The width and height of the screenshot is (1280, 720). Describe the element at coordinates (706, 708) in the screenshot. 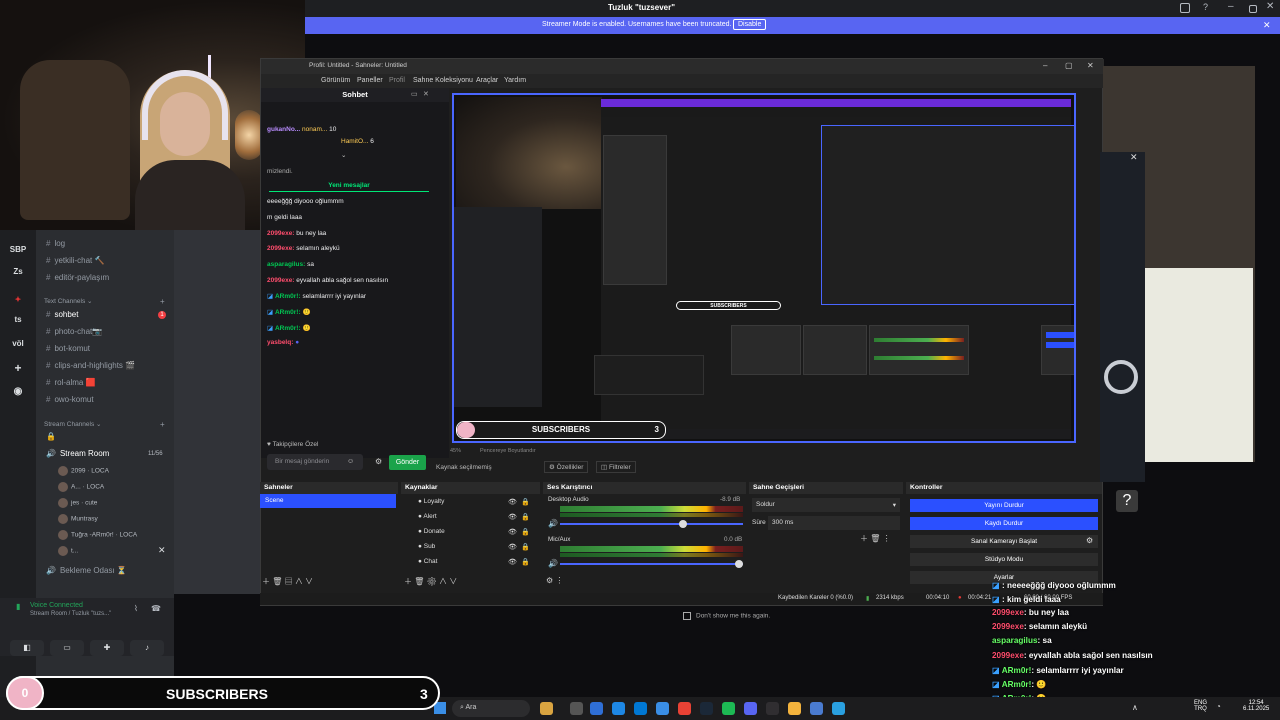

I see `steam-icon` at that location.